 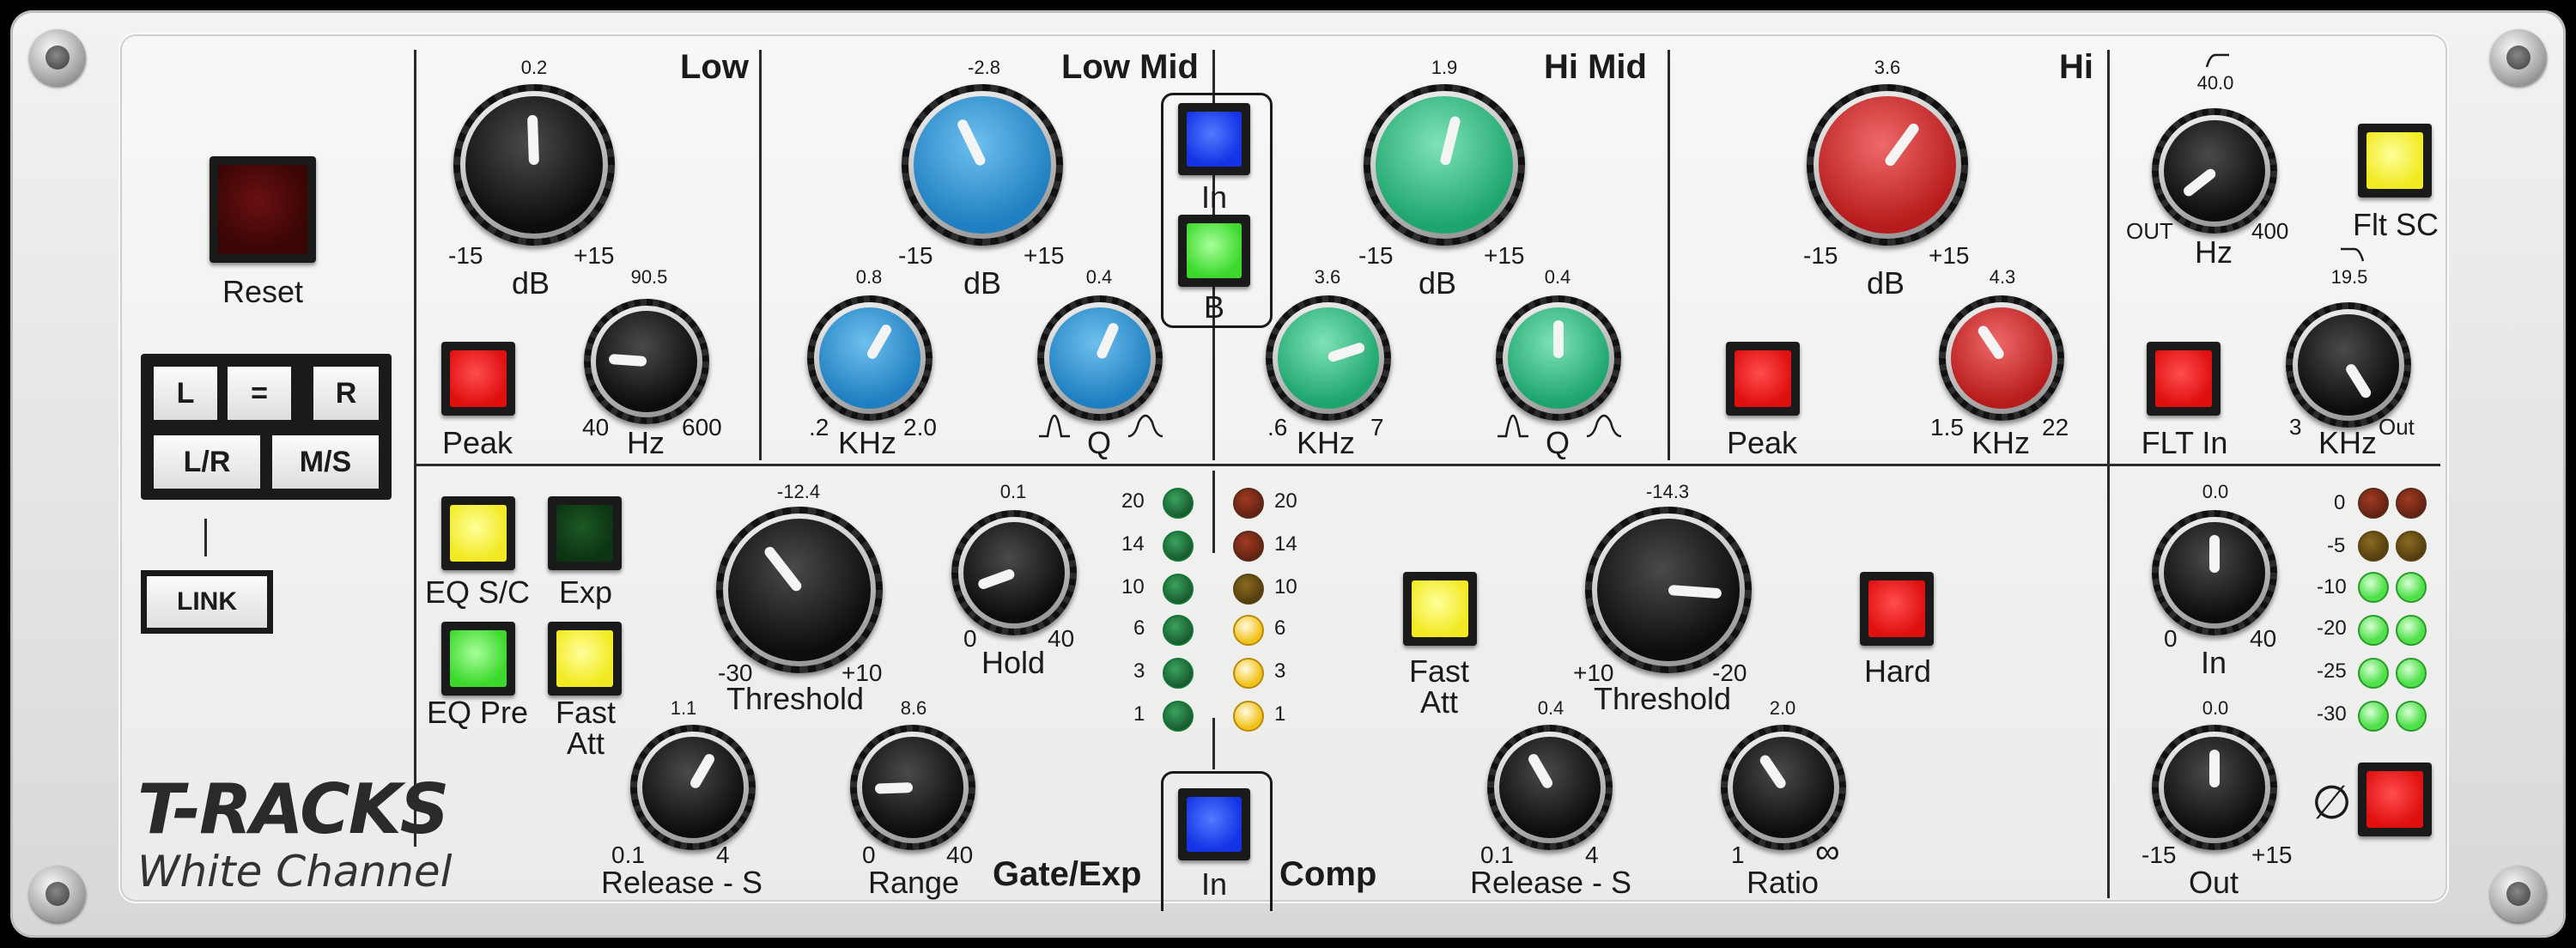 I want to click on comp-ratio-value: 2.0, so click(x=1783, y=708).